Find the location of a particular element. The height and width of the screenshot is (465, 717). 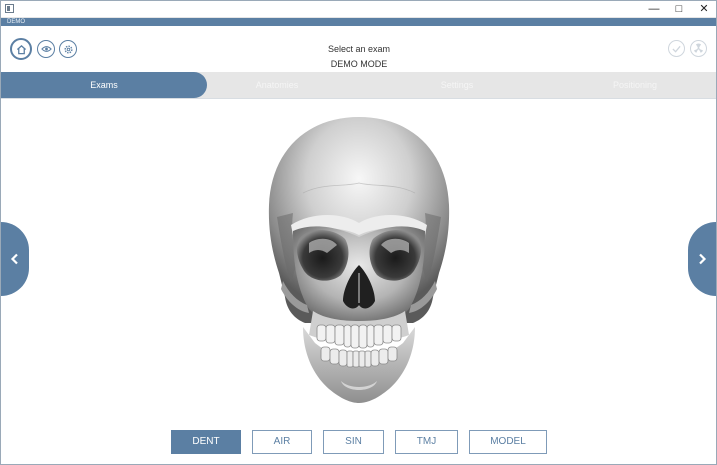

chevron-left-icon is located at coordinates (14, 259).